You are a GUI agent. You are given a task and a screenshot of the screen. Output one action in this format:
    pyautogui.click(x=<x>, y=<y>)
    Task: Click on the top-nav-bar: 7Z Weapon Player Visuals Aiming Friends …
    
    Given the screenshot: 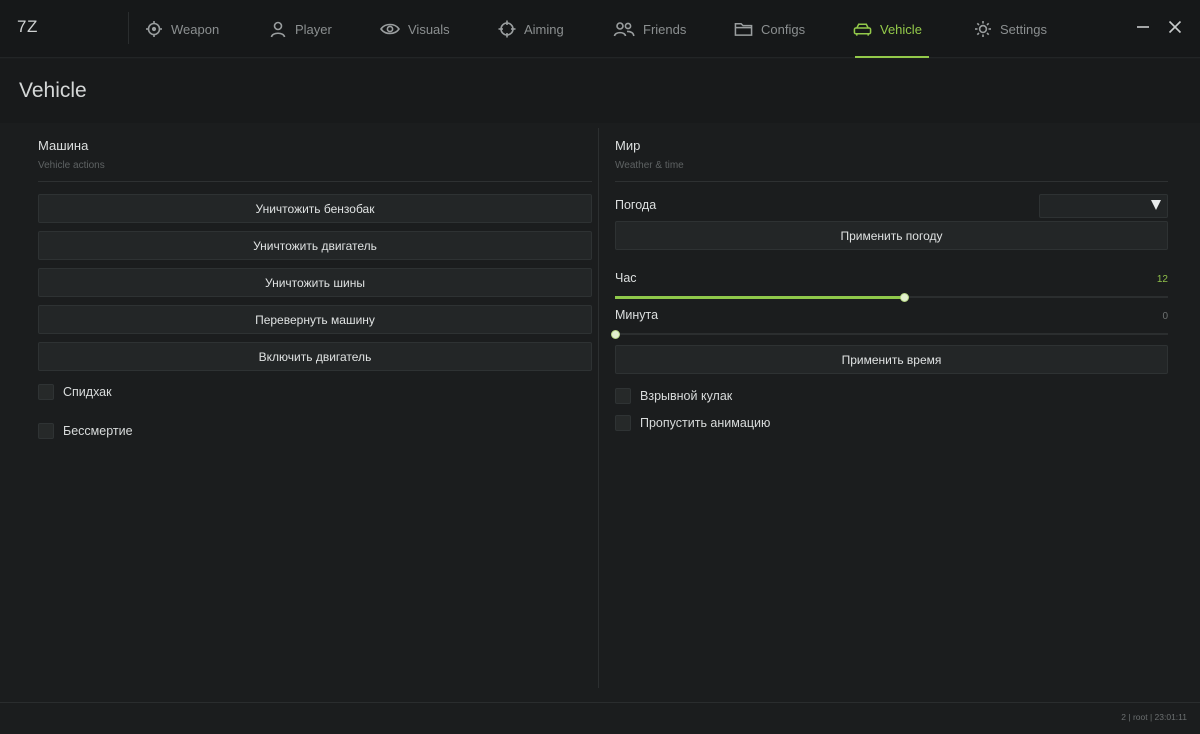 What is the action you would take?
    pyautogui.click(x=600, y=29)
    